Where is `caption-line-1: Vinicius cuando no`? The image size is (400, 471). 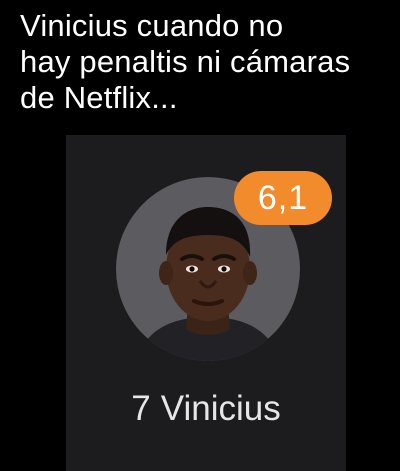 caption-line-1: Vinicius cuando no is located at coordinates (152, 25).